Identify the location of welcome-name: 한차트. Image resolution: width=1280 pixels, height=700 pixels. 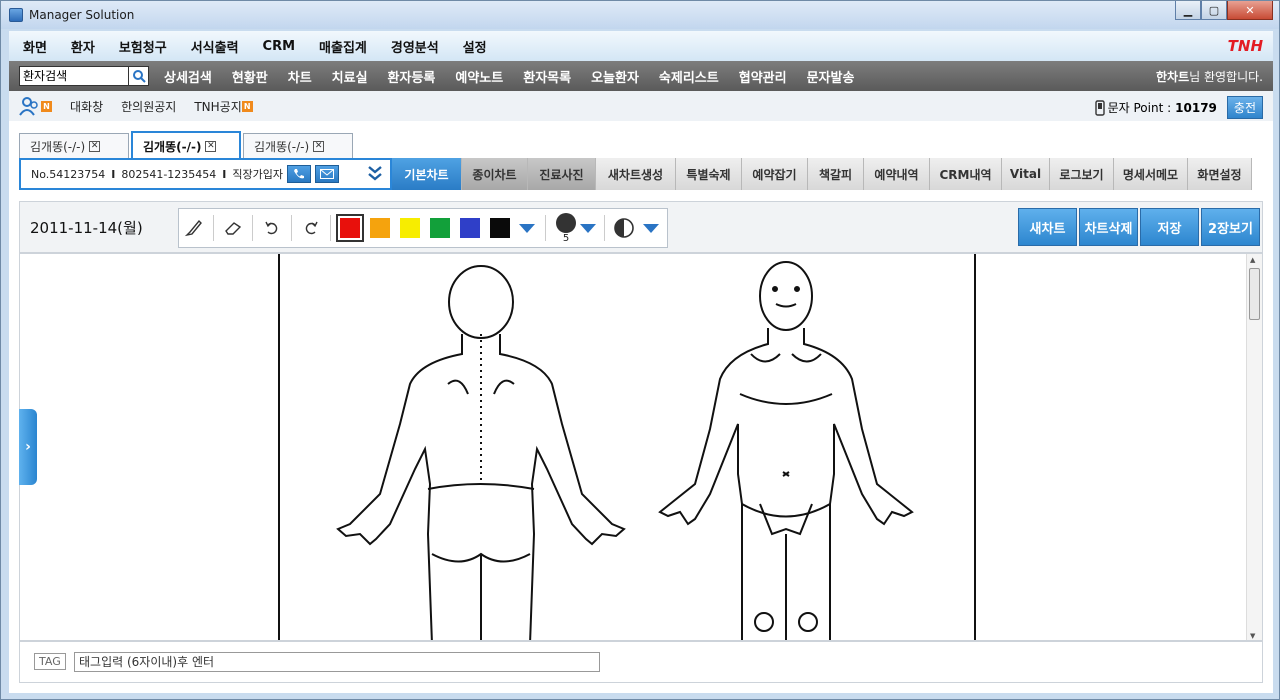
(1173, 77).